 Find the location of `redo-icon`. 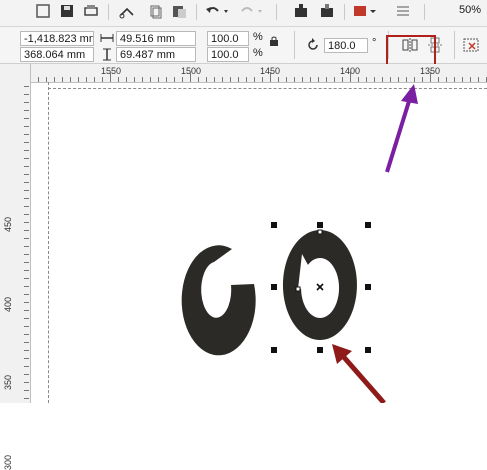

redo-icon is located at coordinates (251, 11).